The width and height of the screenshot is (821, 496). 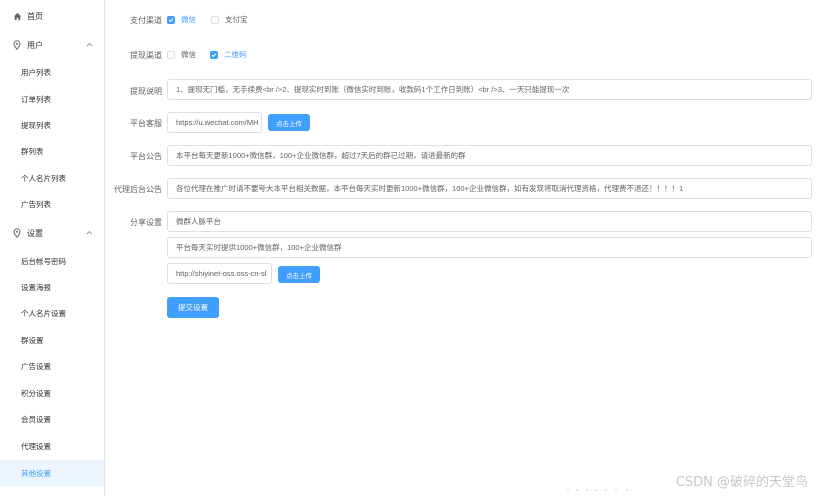 What do you see at coordinates (52, 340) in the screenshot?
I see `sidebar-item-group-settings: 群设置` at bounding box center [52, 340].